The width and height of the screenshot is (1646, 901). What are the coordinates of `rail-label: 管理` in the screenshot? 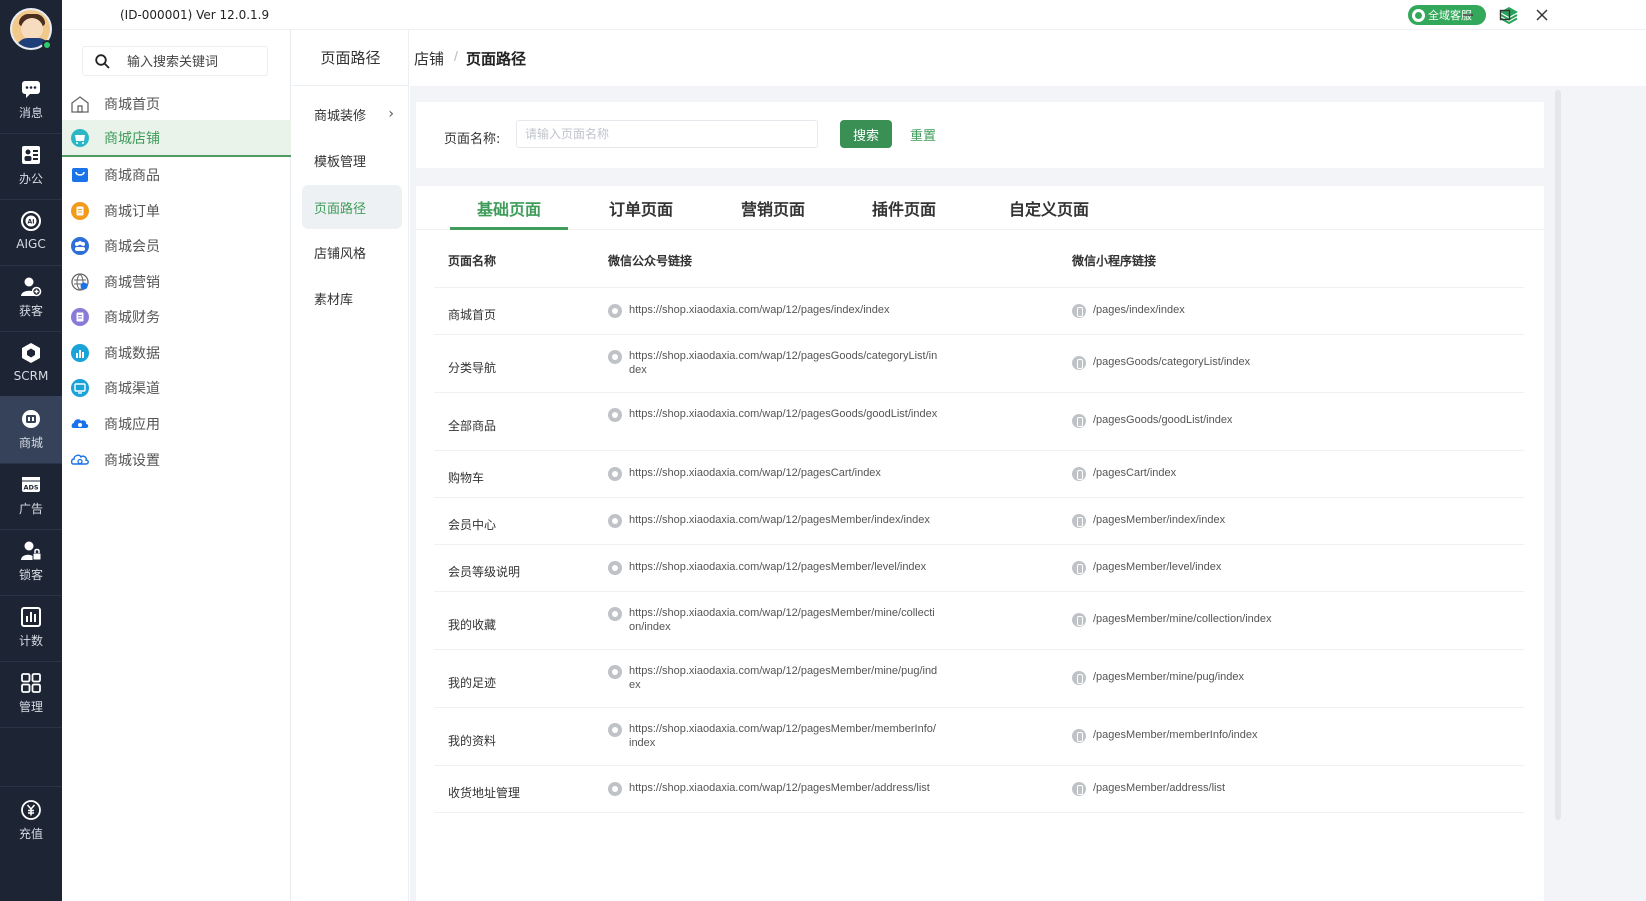 It's located at (30, 707).